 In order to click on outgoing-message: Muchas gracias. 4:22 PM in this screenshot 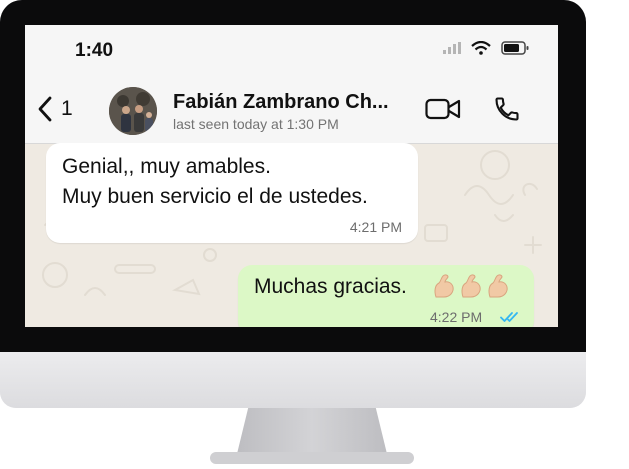, I will do `click(386, 296)`.